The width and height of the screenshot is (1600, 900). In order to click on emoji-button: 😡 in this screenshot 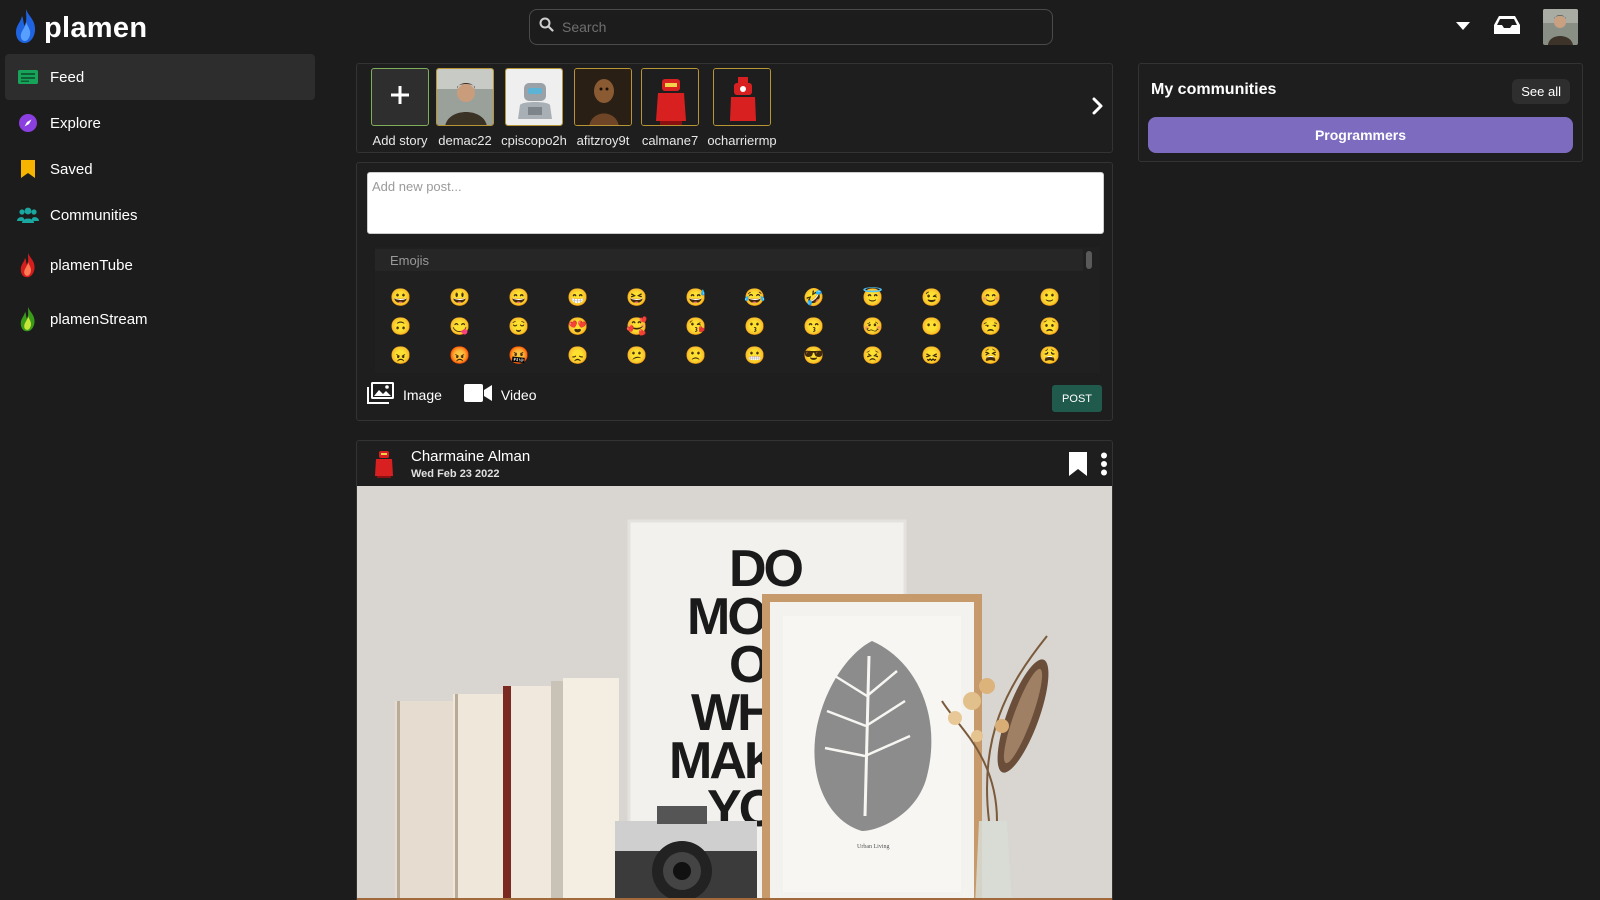, I will do `click(478, 359)`.